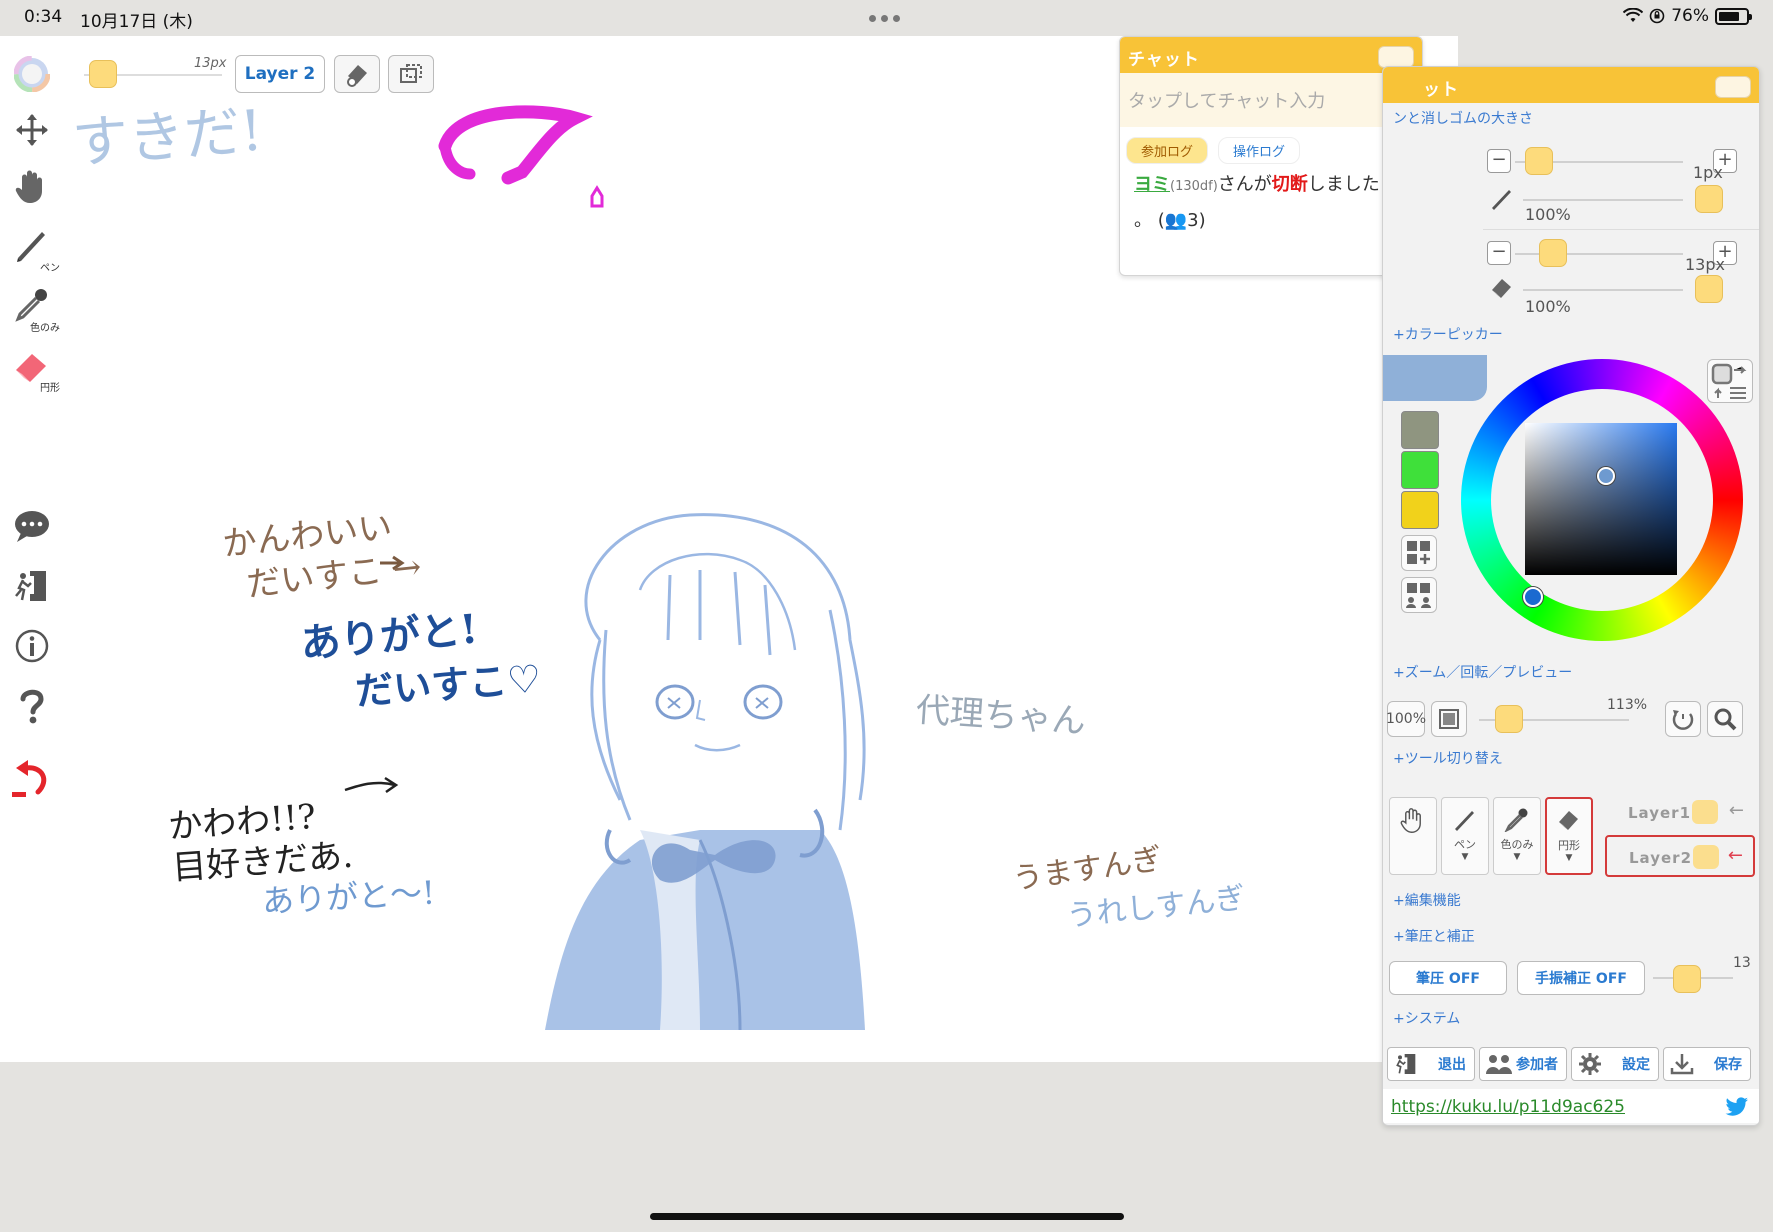 This screenshot has height=1232, width=1773. Describe the element at coordinates (1603, 200) in the screenshot. I see `pen-opacity-slider` at that location.